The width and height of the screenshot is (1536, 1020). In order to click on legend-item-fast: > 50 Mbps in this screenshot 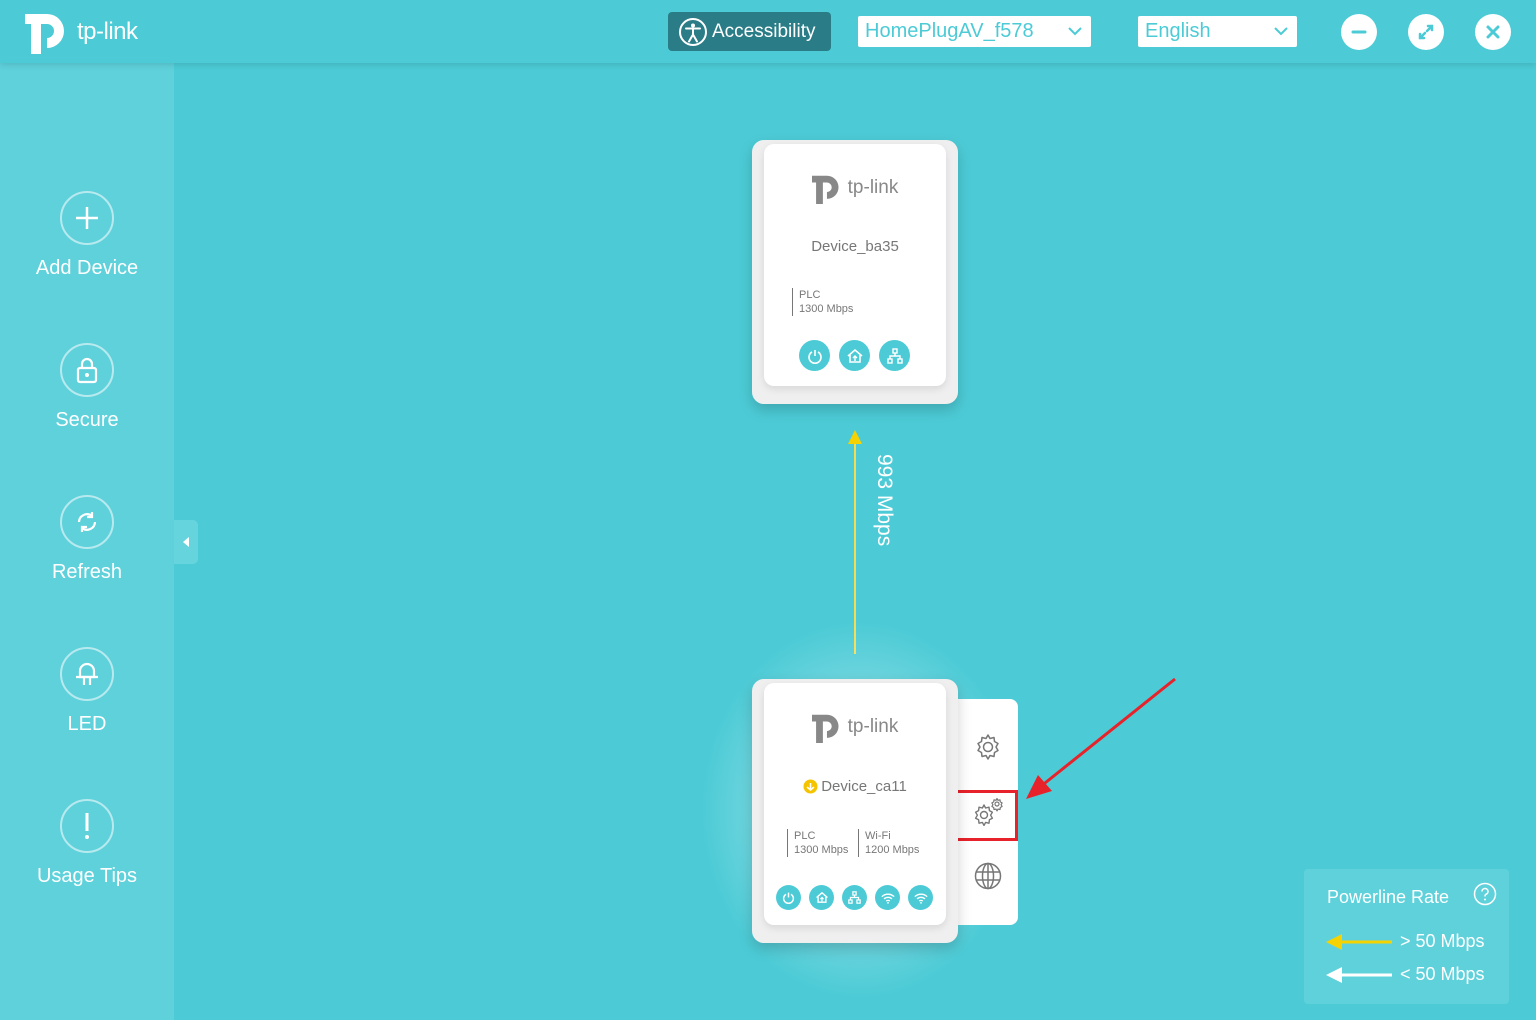, I will do `click(1405, 941)`.